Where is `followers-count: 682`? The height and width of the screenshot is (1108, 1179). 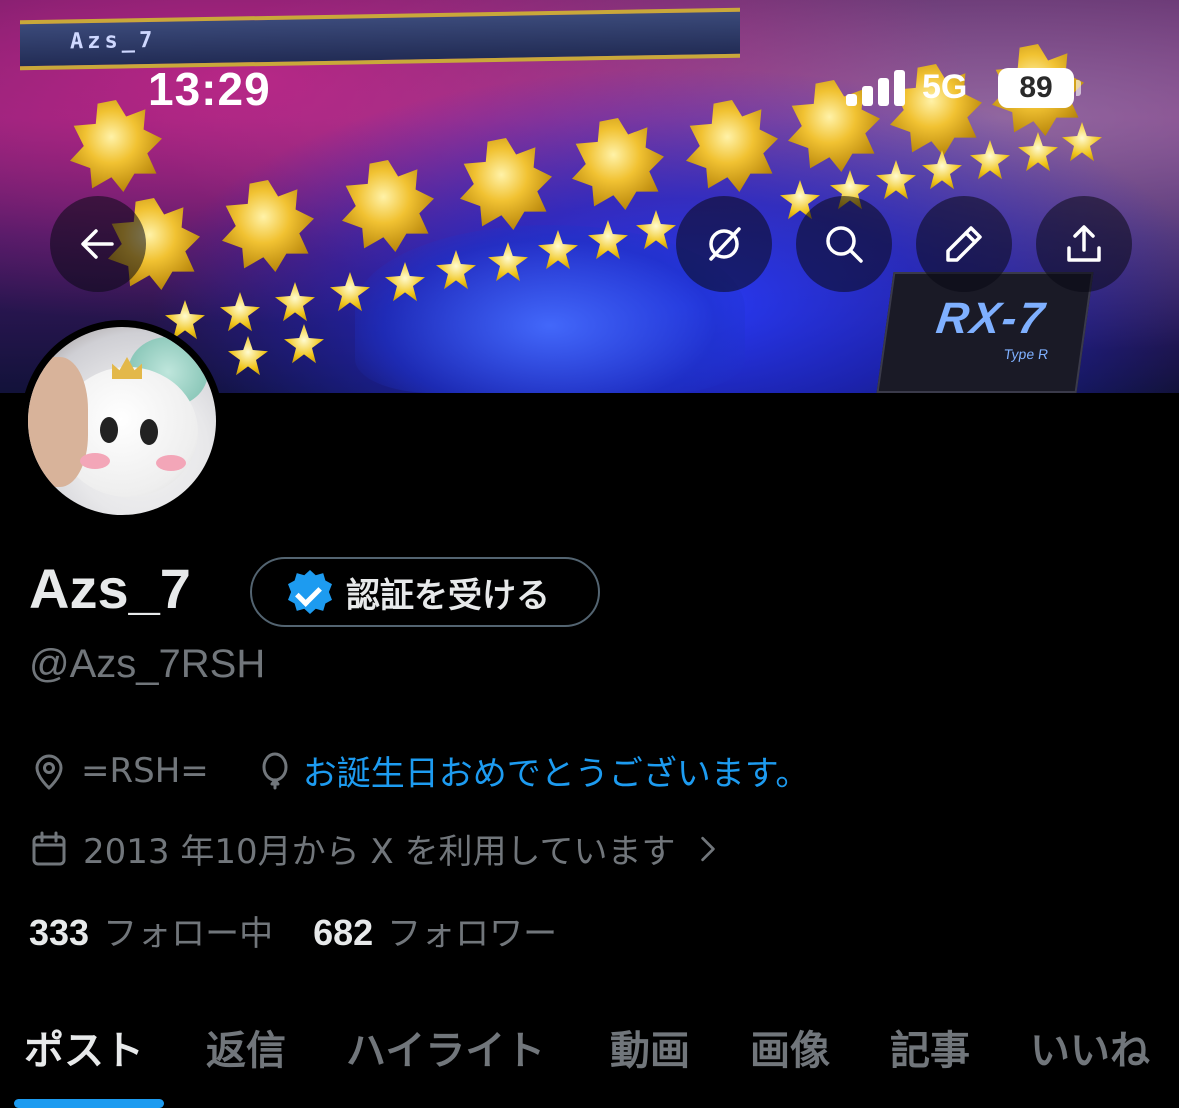 followers-count: 682 is located at coordinates (343, 933).